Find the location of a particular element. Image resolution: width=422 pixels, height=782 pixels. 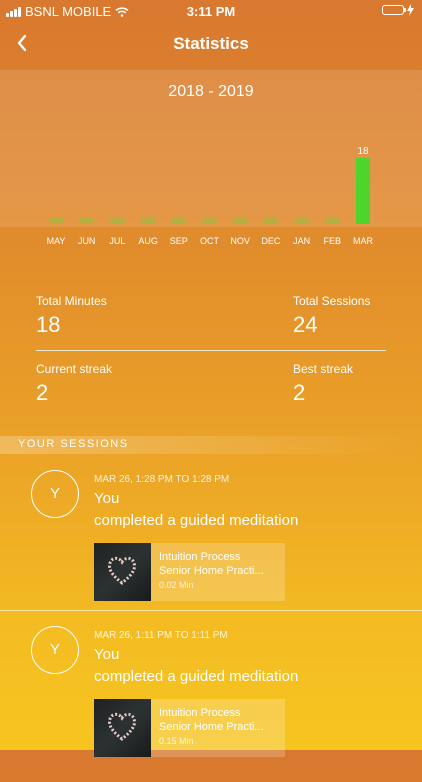

status-bar: BSNL MOBILE 3:11 PM is located at coordinates (211, 11).